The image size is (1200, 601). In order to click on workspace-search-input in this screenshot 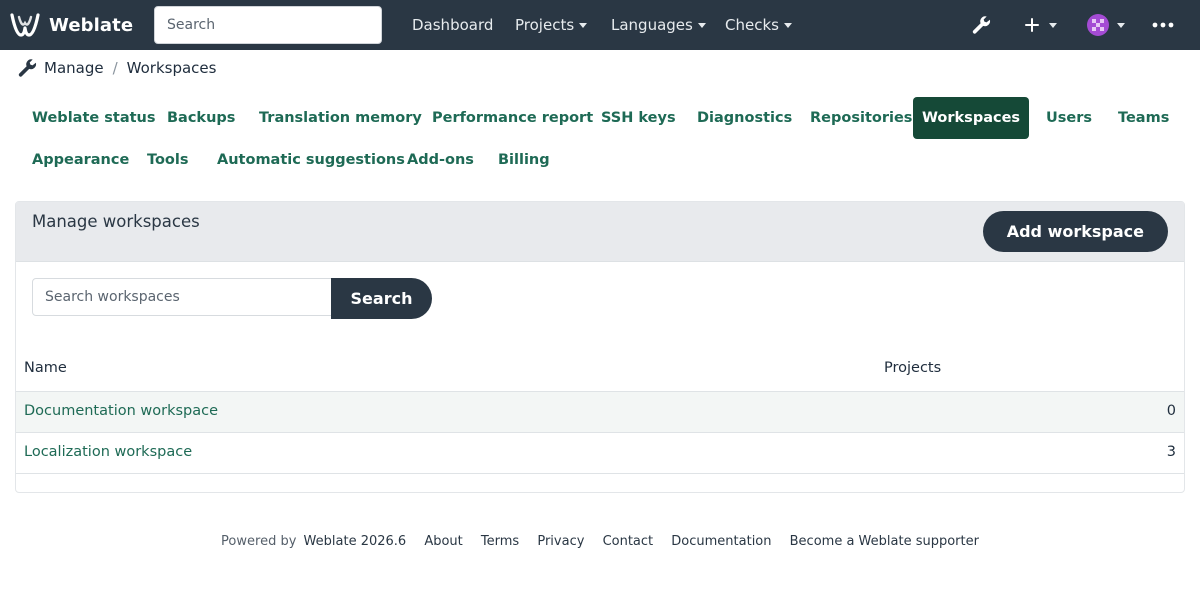, I will do `click(182, 297)`.